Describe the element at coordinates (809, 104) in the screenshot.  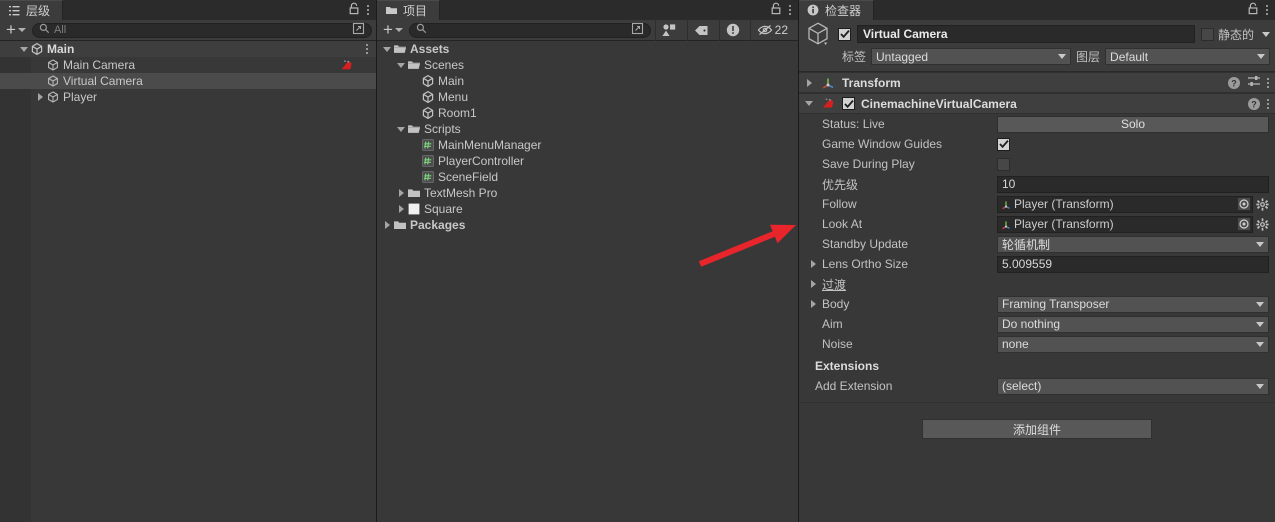
I see `cinemachine-foldout` at that location.